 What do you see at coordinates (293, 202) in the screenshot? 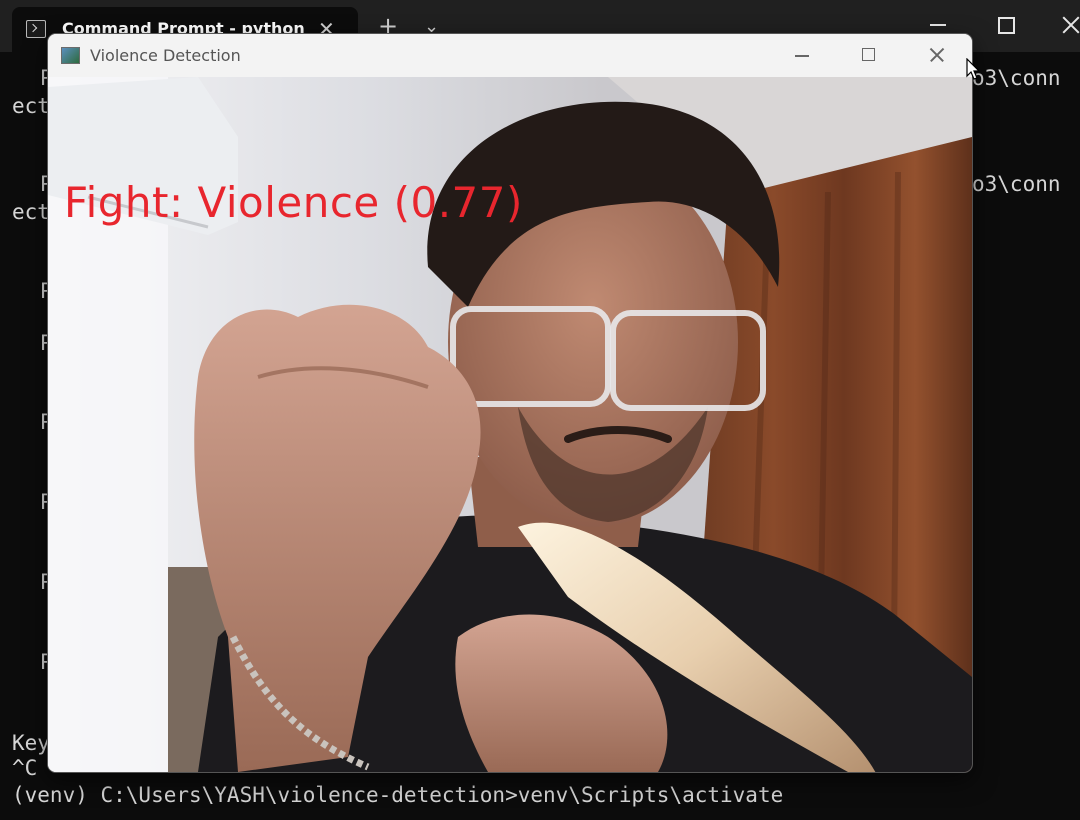
I see `detection-result-label: Fight: Violence (0.77)` at bounding box center [293, 202].